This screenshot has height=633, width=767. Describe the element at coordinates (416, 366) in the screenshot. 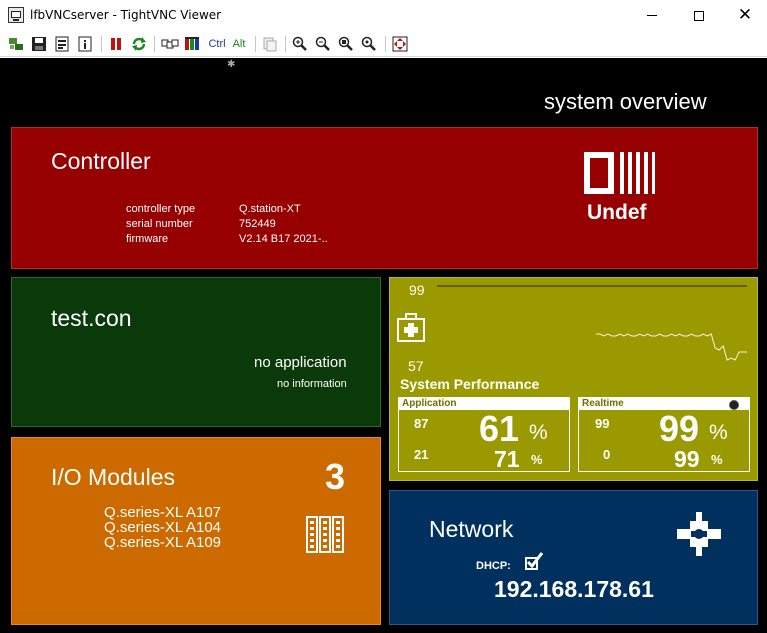

I see `perf-min-label: 57` at that location.